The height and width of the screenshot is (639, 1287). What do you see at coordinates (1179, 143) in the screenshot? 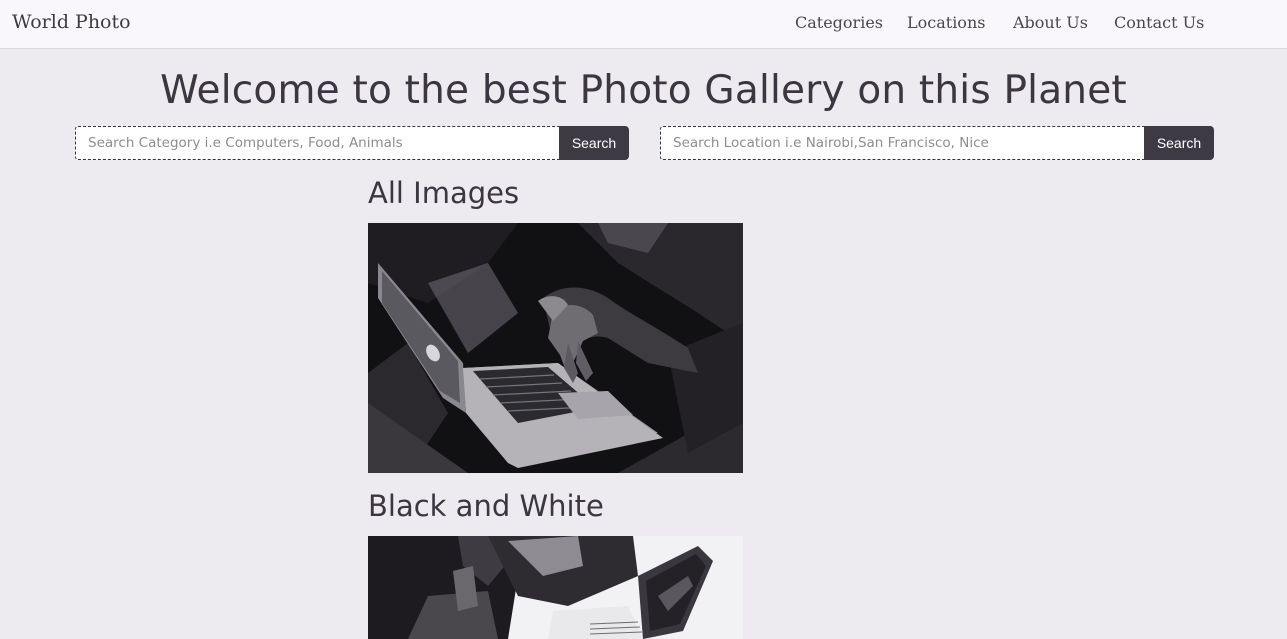
I see `location-search-button: Search` at bounding box center [1179, 143].